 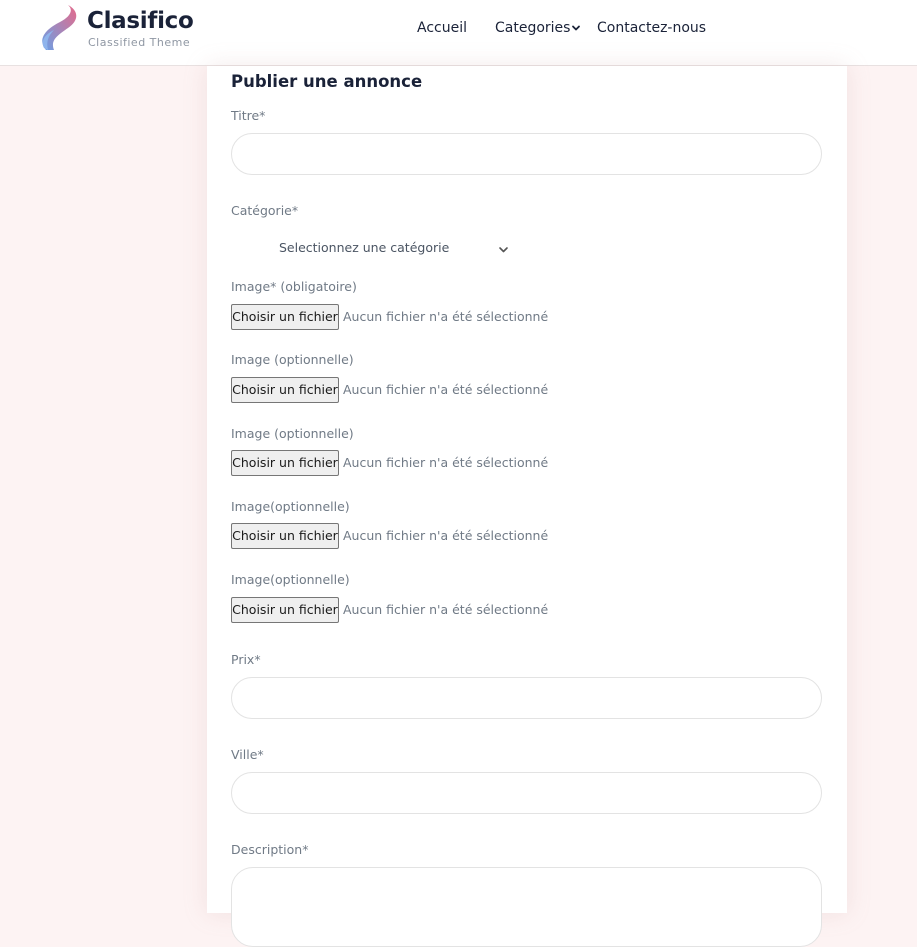 I want to click on image-4-status: Aucun fichier n'a été sélectionné, so click(x=446, y=535).